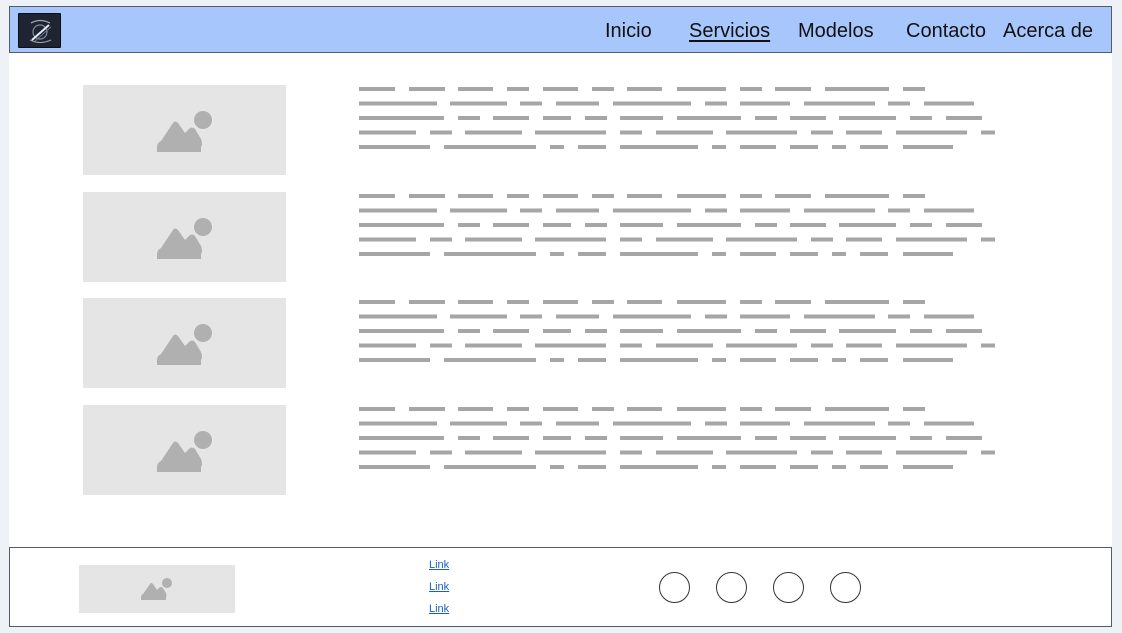  Describe the element at coordinates (39, 30) in the screenshot. I see `logo-icon` at that location.